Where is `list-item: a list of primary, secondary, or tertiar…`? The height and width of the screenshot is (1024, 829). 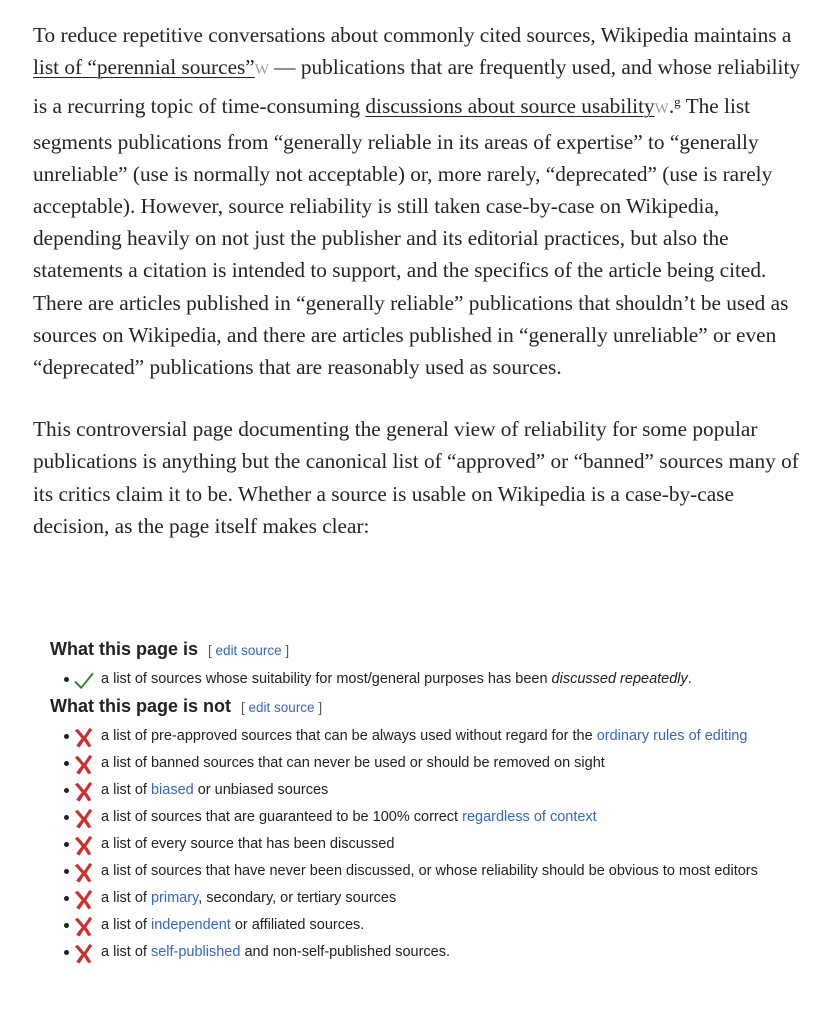
list-item: a list of primary, secondary, or tertiar… is located at coordinates (442, 898).